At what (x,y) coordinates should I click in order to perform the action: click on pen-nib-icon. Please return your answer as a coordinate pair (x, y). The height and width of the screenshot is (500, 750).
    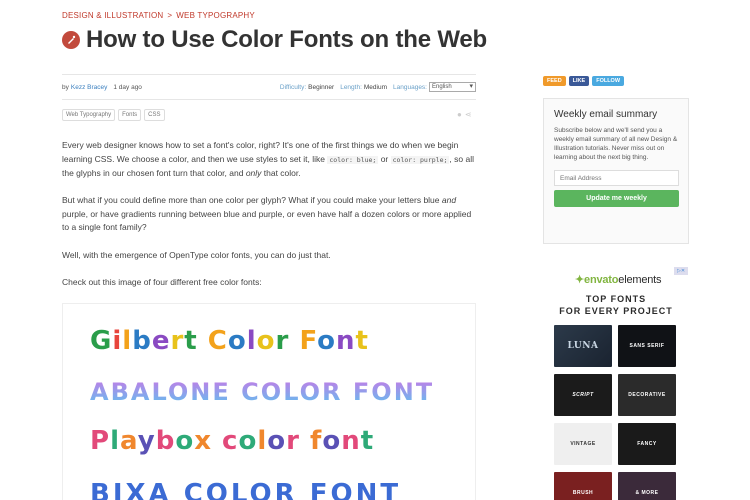
    Looking at the image, I should click on (71, 40).